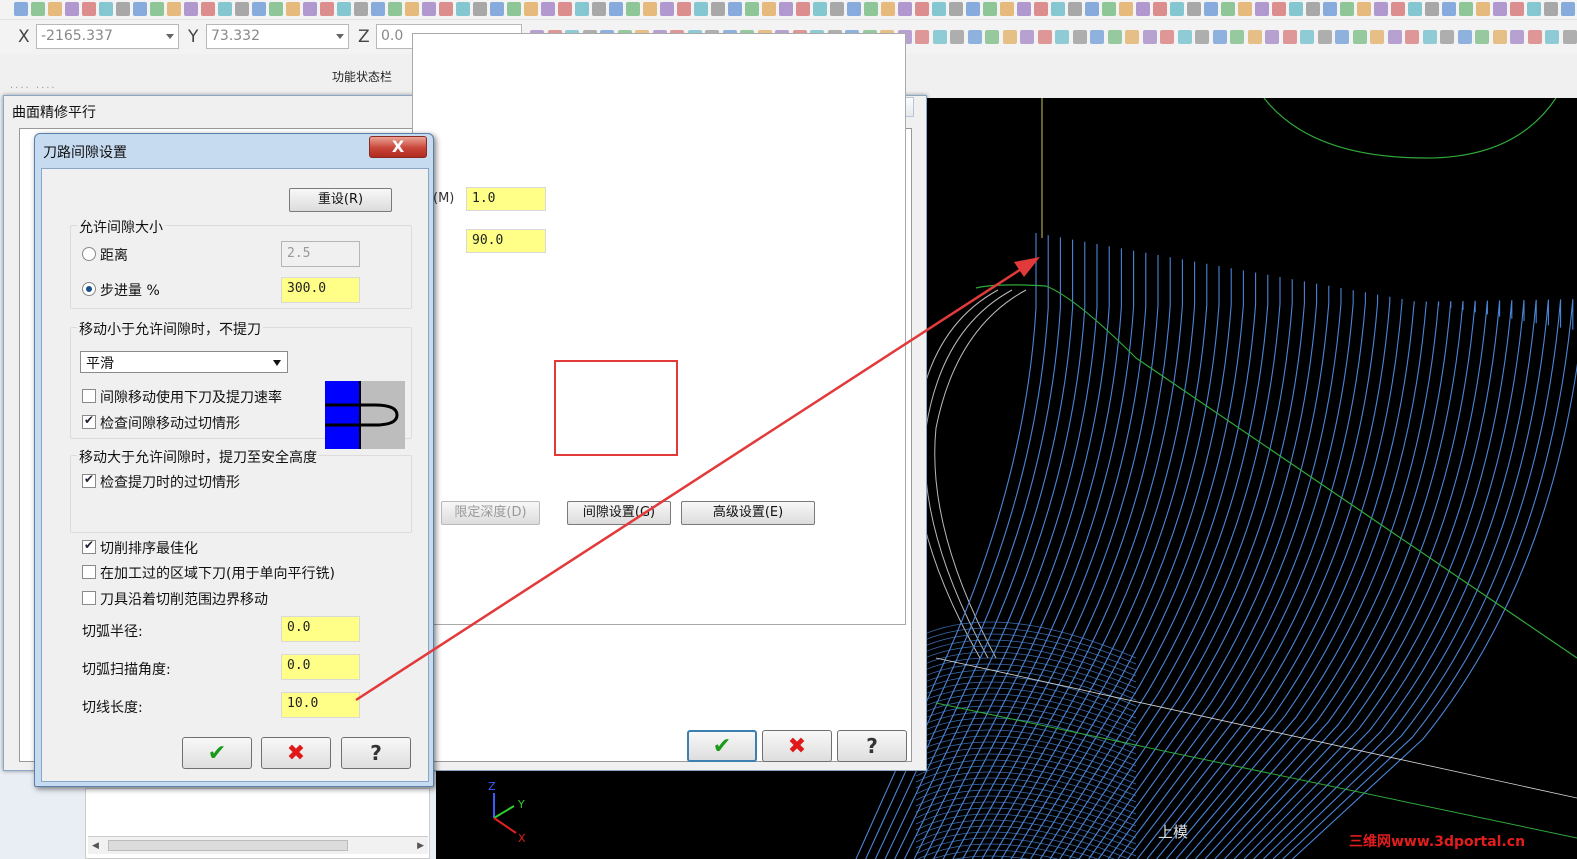  What do you see at coordinates (89, 421) in the screenshot?
I see `check-gap-gouge-checkbox` at bounding box center [89, 421].